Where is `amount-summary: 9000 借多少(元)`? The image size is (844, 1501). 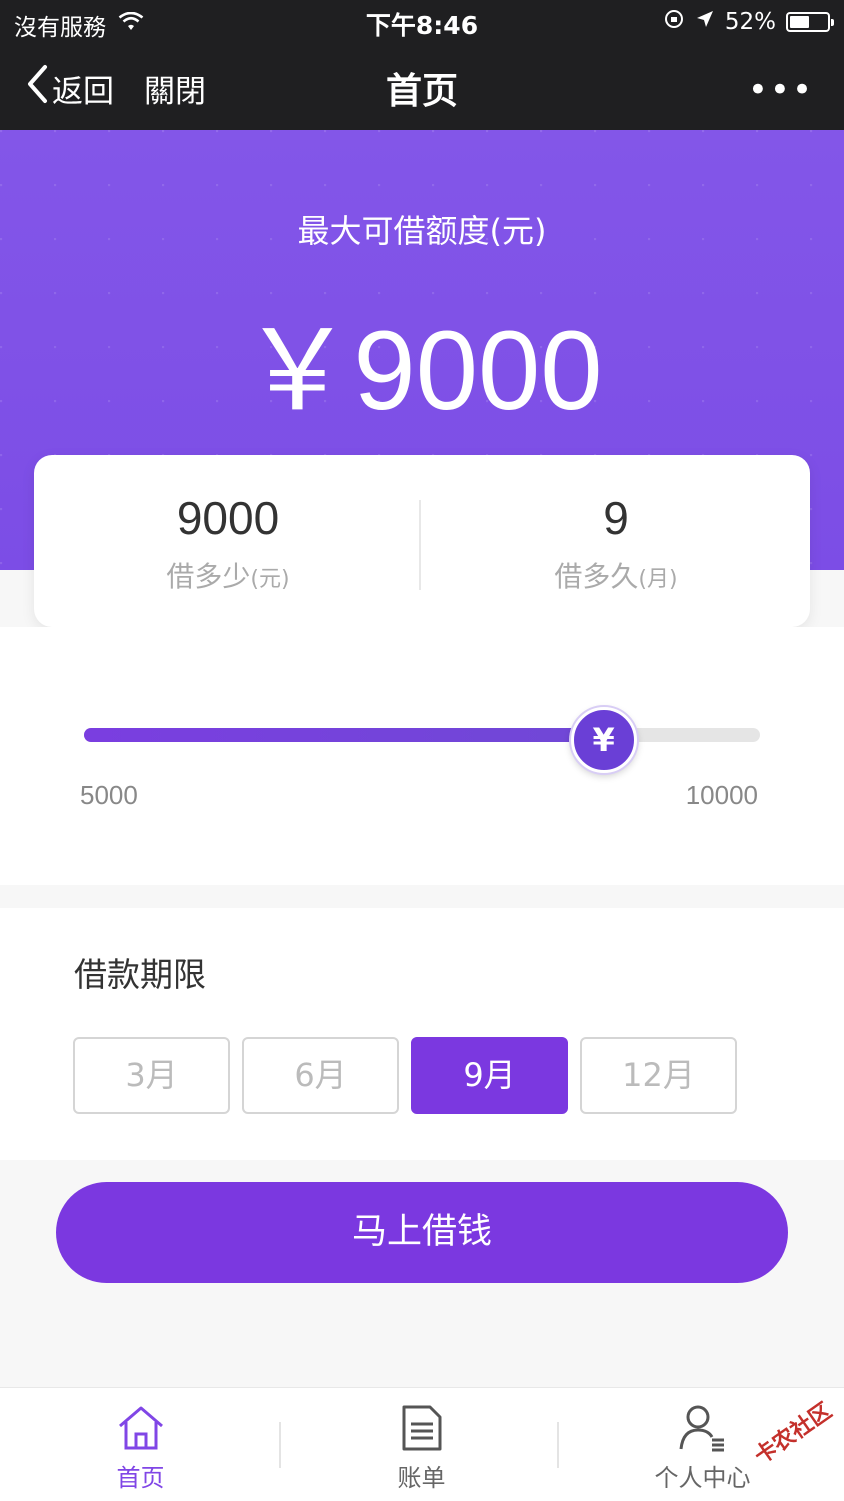 amount-summary: 9000 借多少(元) is located at coordinates (228, 541).